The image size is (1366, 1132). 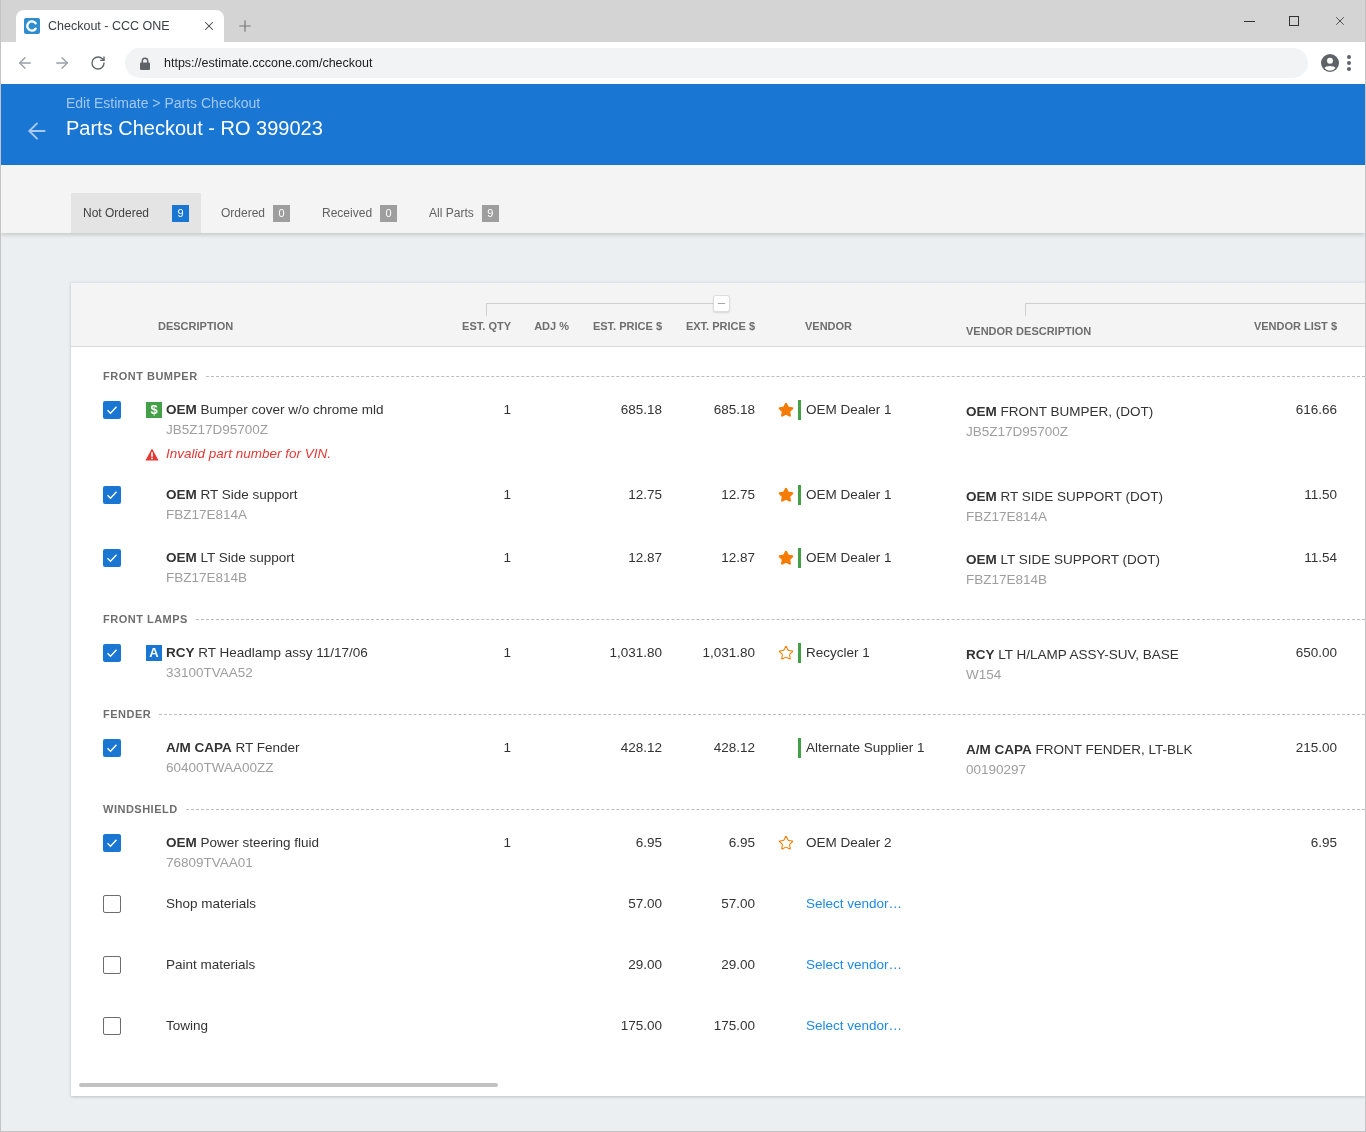 I want to click on part-description: OEM LT Side support, so click(x=230, y=558).